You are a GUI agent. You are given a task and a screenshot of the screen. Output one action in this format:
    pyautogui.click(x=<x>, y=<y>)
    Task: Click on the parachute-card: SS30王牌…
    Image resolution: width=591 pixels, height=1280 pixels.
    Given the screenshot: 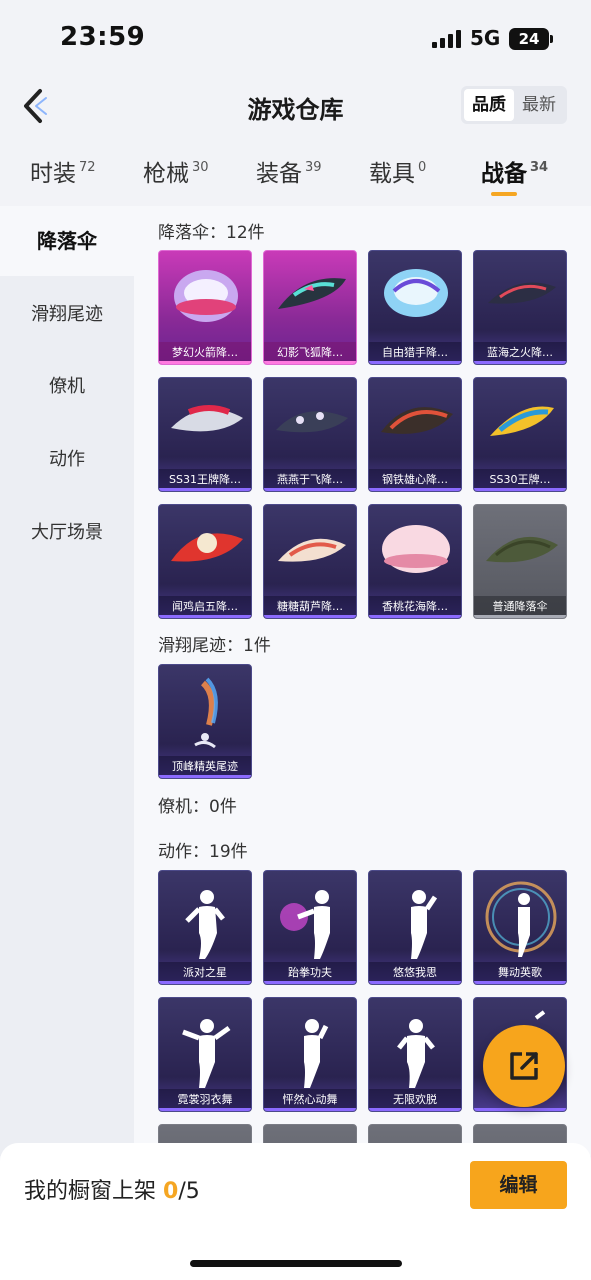 What is the action you would take?
    pyautogui.click(x=520, y=434)
    